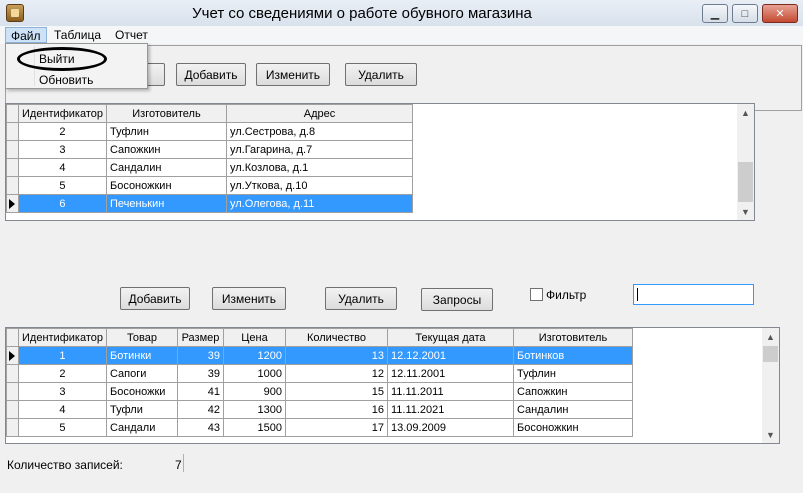  Describe the element at coordinates (572, 391) in the screenshot. I see `cell-maker: Сапожкин` at that location.